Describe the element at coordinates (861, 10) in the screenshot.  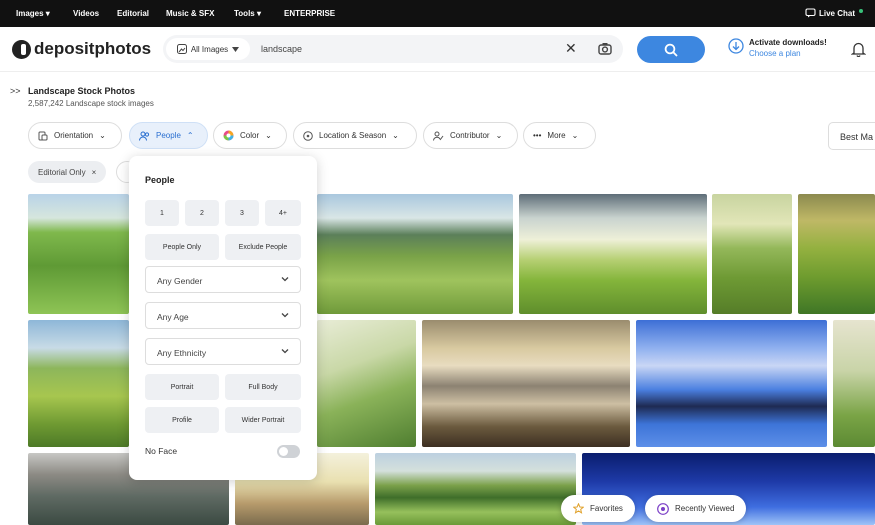
I see `online-status-dot` at that location.